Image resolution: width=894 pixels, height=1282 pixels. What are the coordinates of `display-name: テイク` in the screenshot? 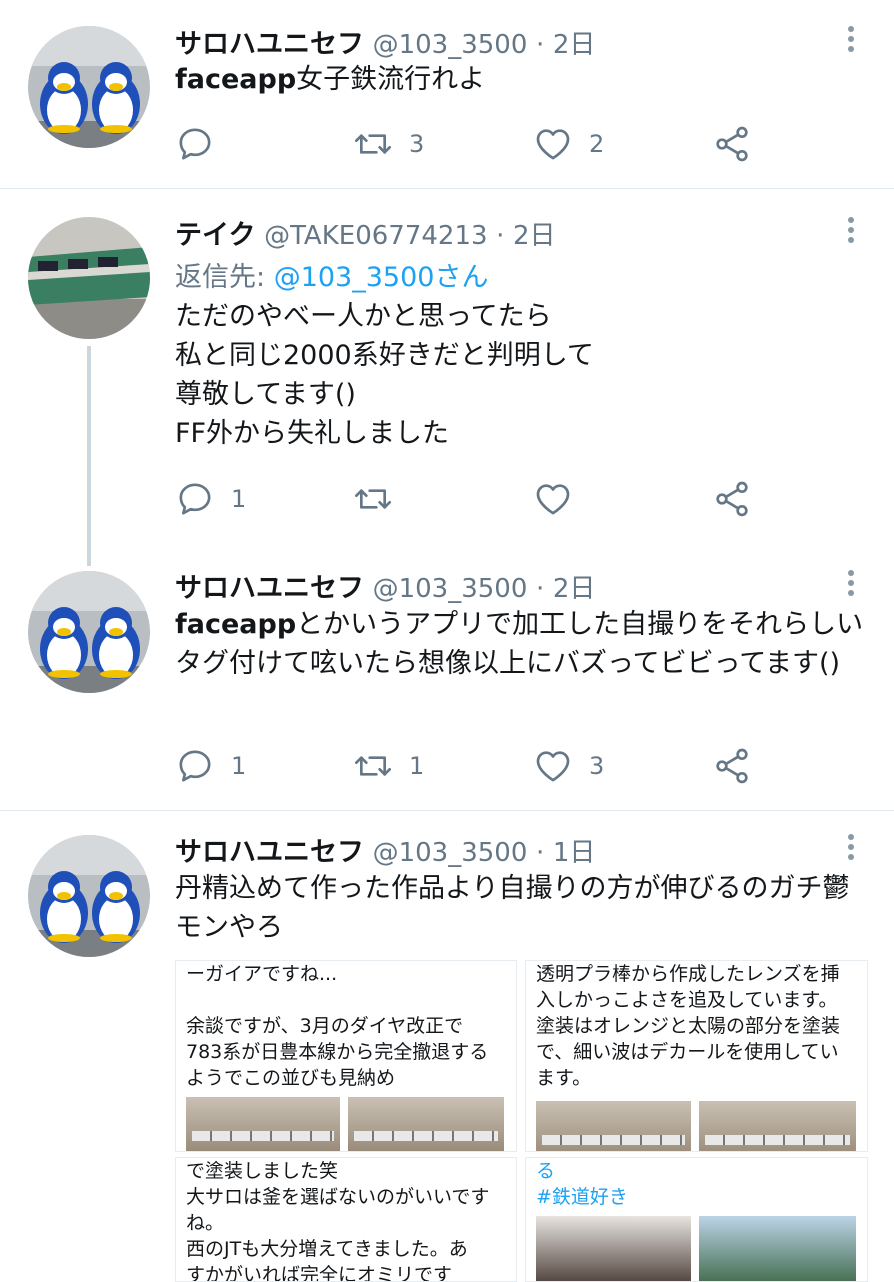 It's located at (215, 235).